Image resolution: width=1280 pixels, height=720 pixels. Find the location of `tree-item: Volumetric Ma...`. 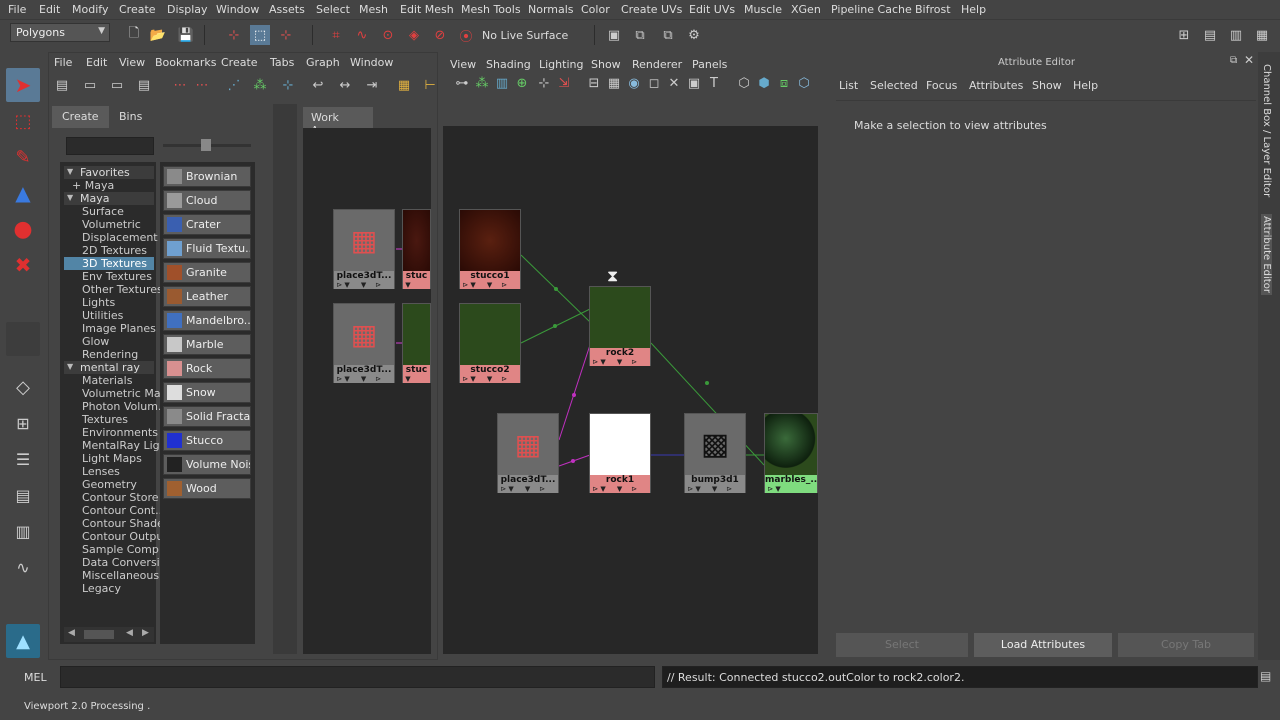

tree-item: Volumetric Ma... is located at coordinates (126, 393).